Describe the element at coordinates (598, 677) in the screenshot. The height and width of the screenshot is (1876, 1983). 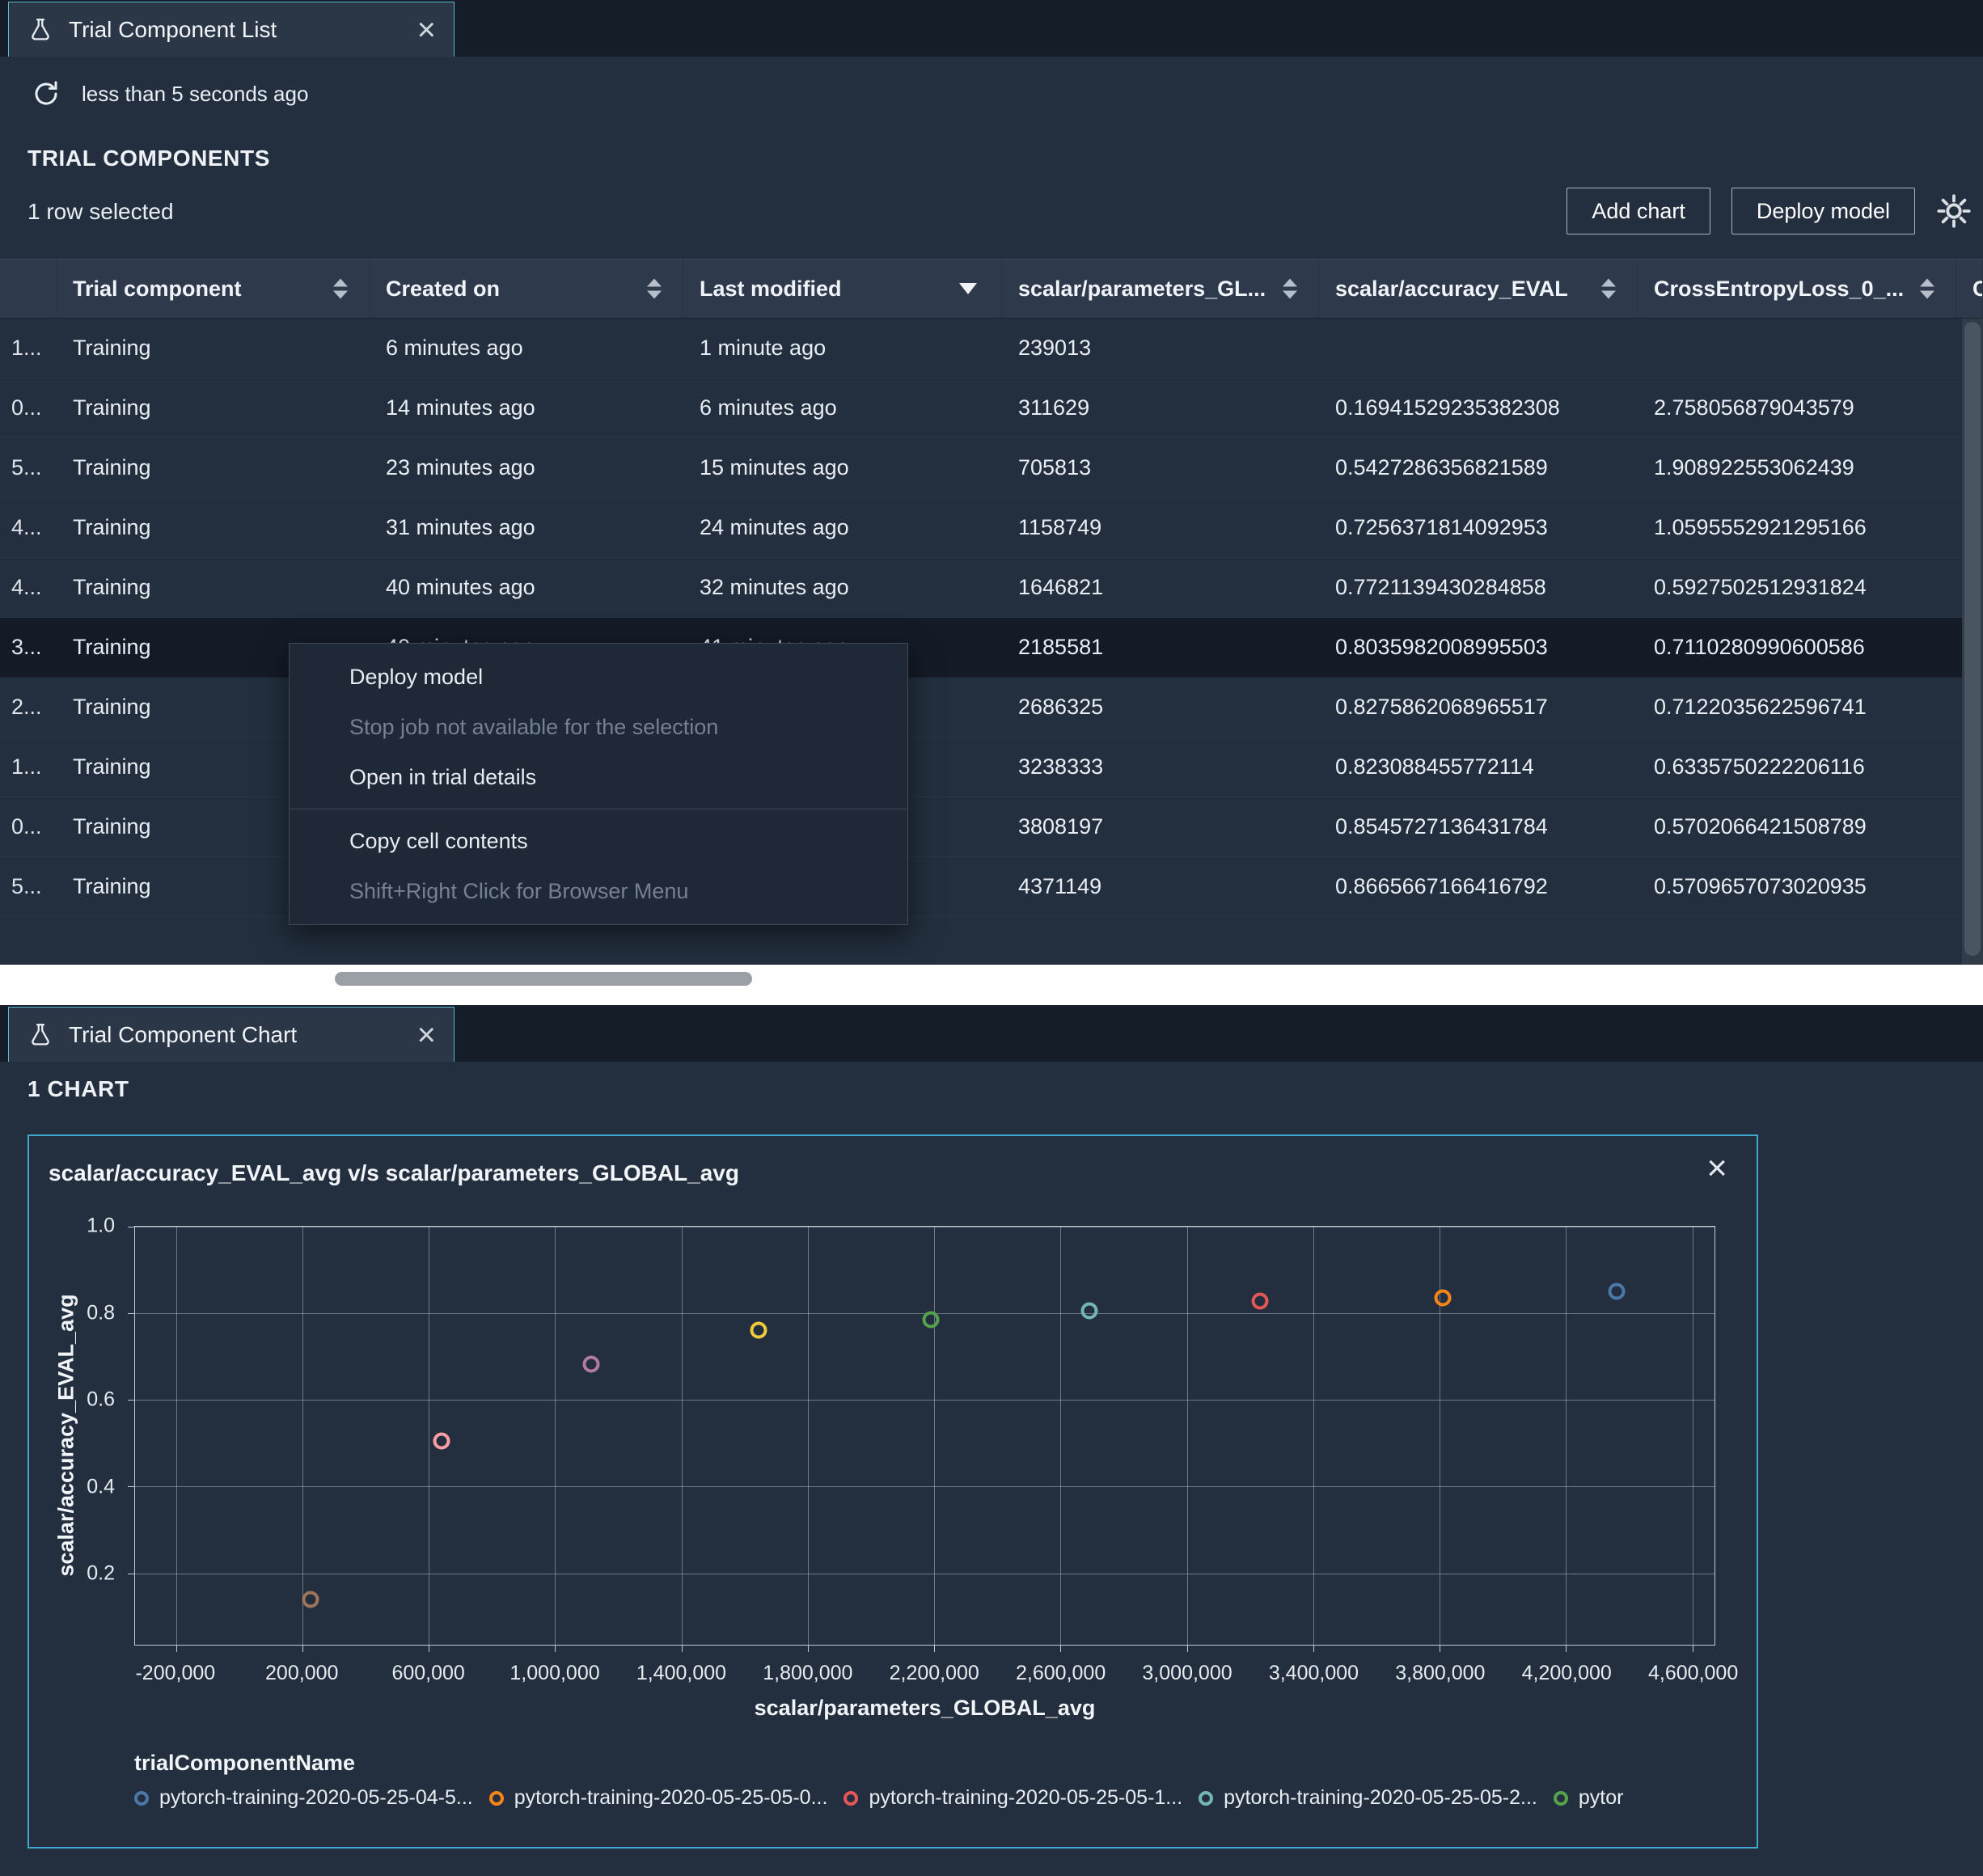
I see `menu-item-deploy-model: Deploy model` at that location.